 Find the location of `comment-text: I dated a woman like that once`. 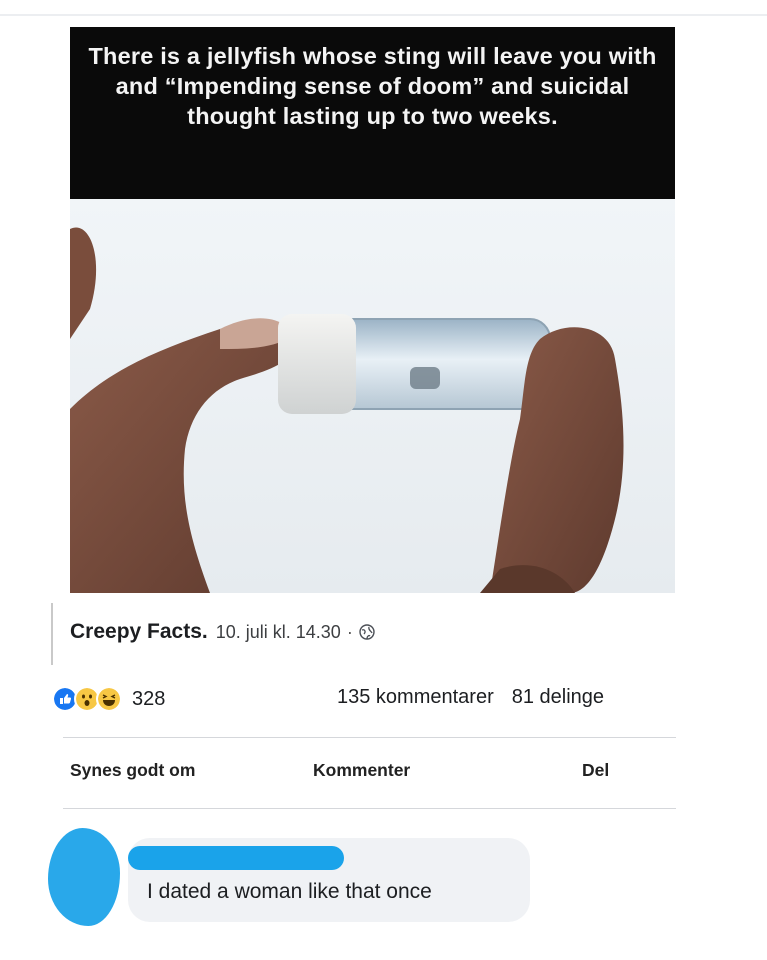

comment-text: I dated a woman like that once is located at coordinates (289, 891).